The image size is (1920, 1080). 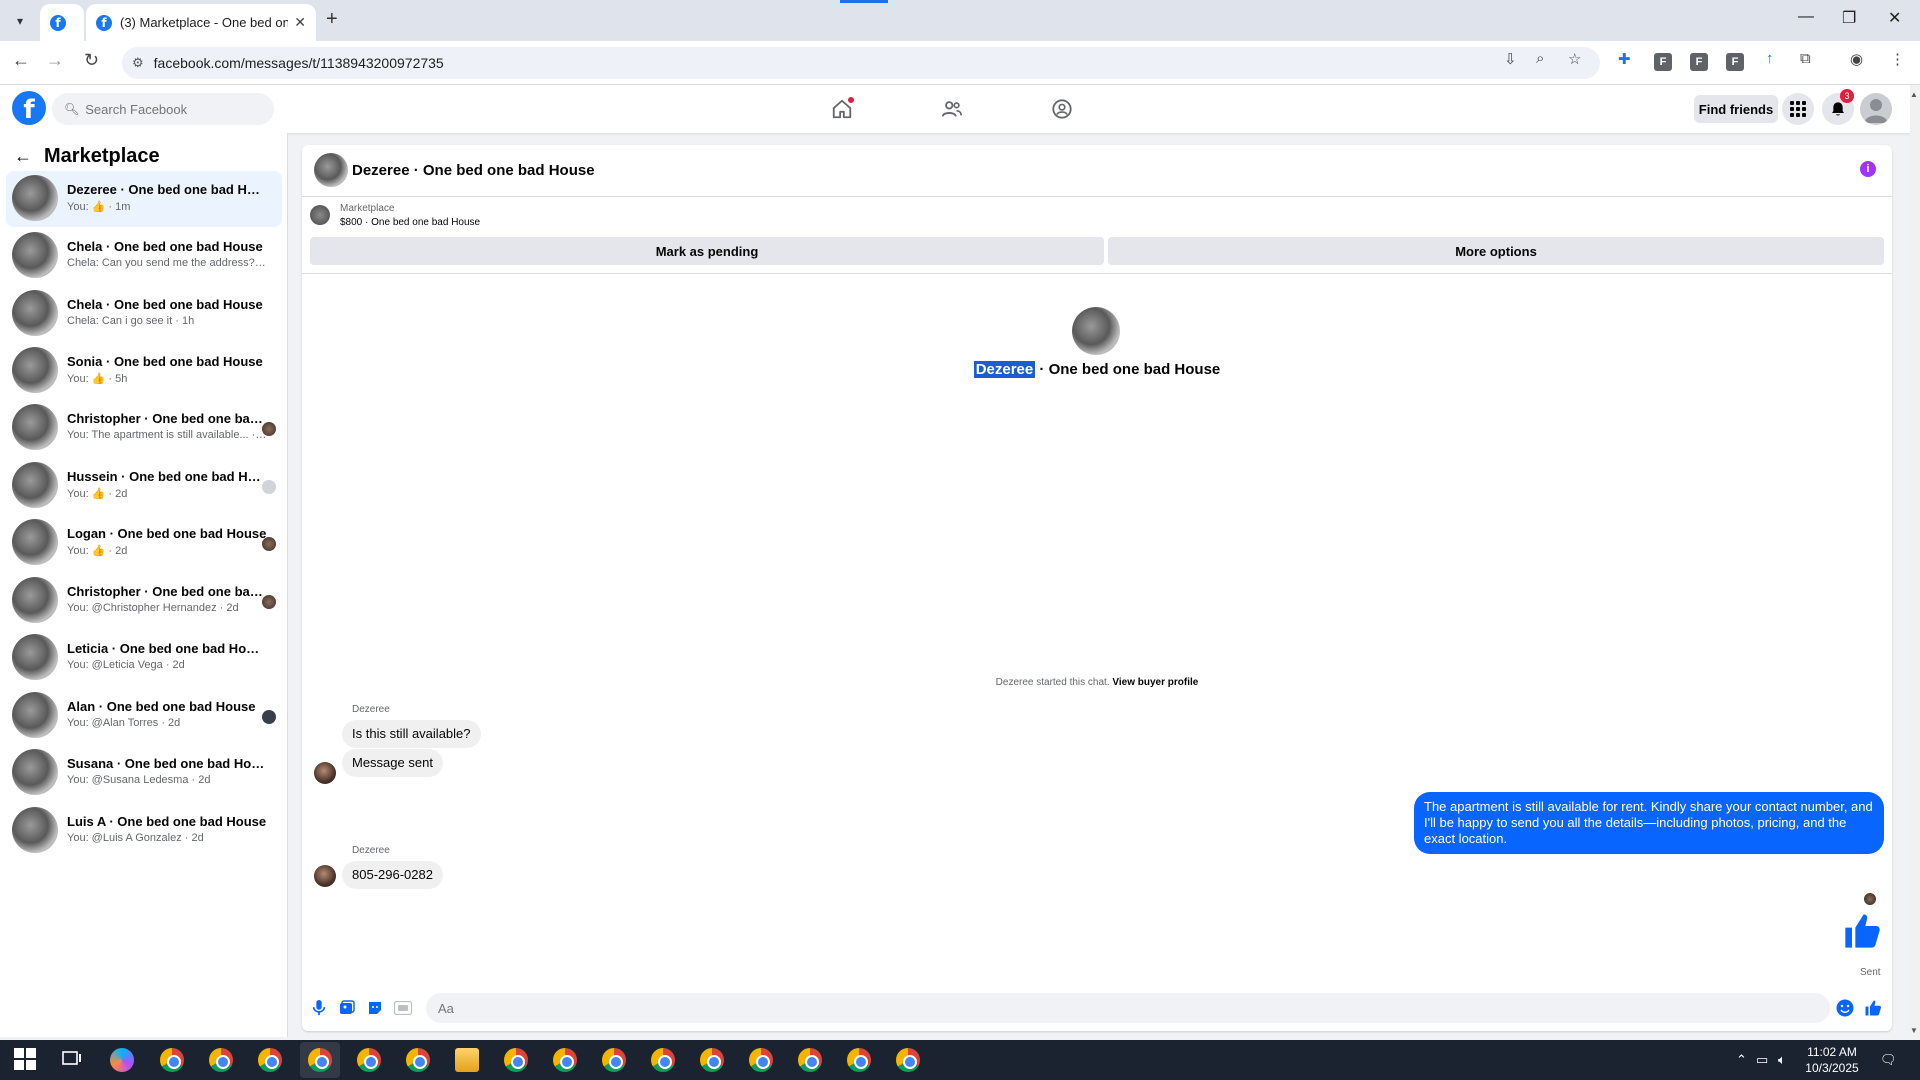 I want to click on browser-menu-icon: ⋮, so click(x=1897, y=59).